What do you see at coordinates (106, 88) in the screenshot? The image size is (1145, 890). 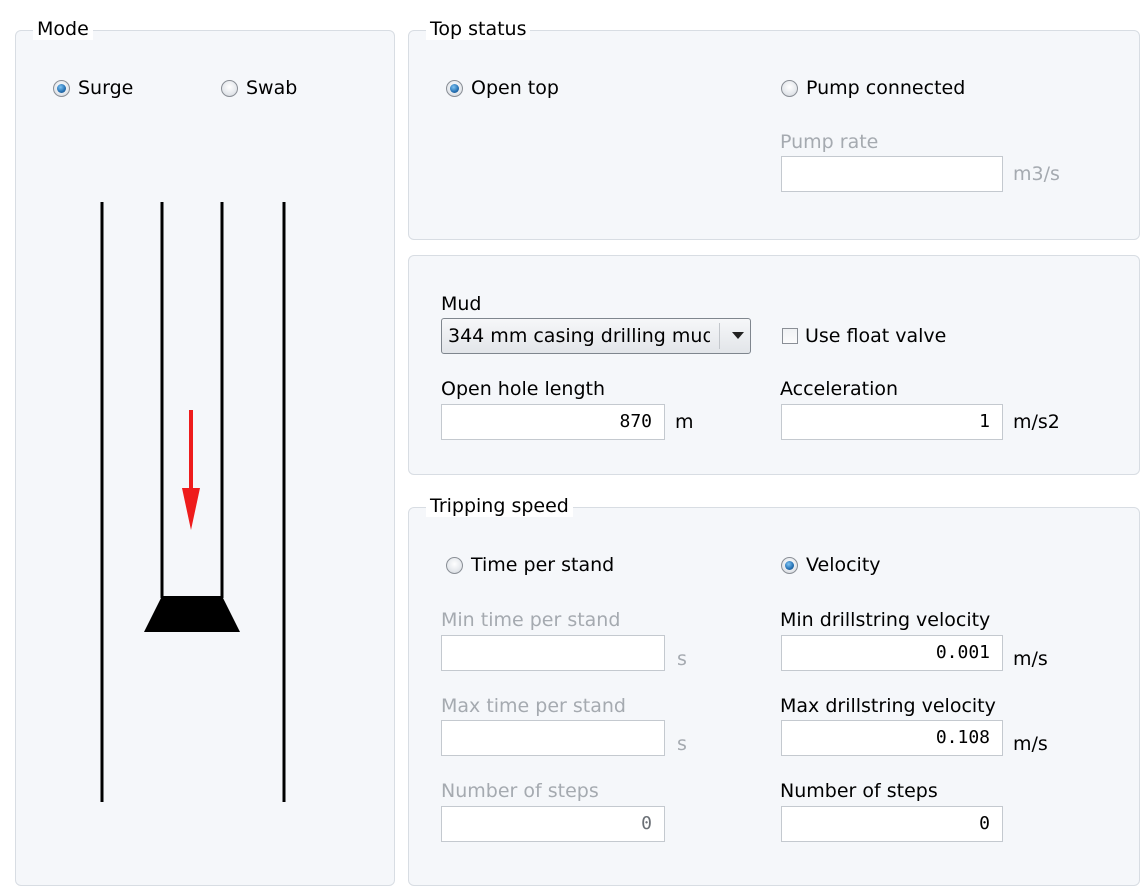 I see `surge-label: Surge` at bounding box center [106, 88].